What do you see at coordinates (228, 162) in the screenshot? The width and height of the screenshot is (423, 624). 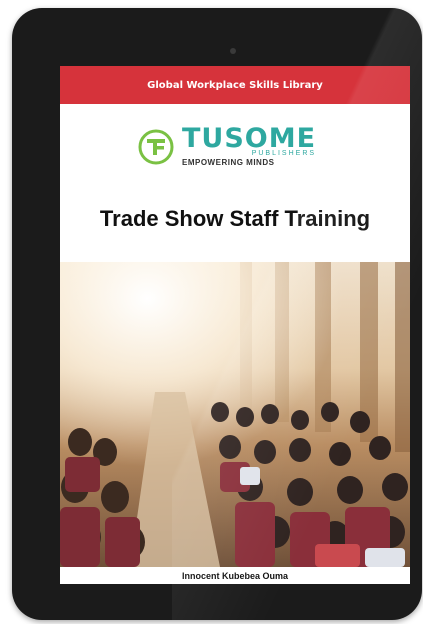 I see `publisher-tagline: EMPOWERING MINDS` at bounding box center [228, 162].